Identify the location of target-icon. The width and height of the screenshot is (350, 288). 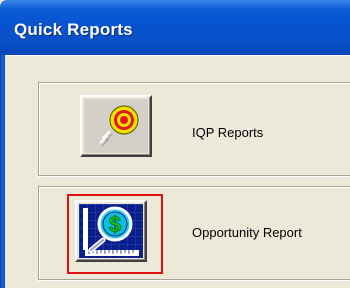
(116, 126).